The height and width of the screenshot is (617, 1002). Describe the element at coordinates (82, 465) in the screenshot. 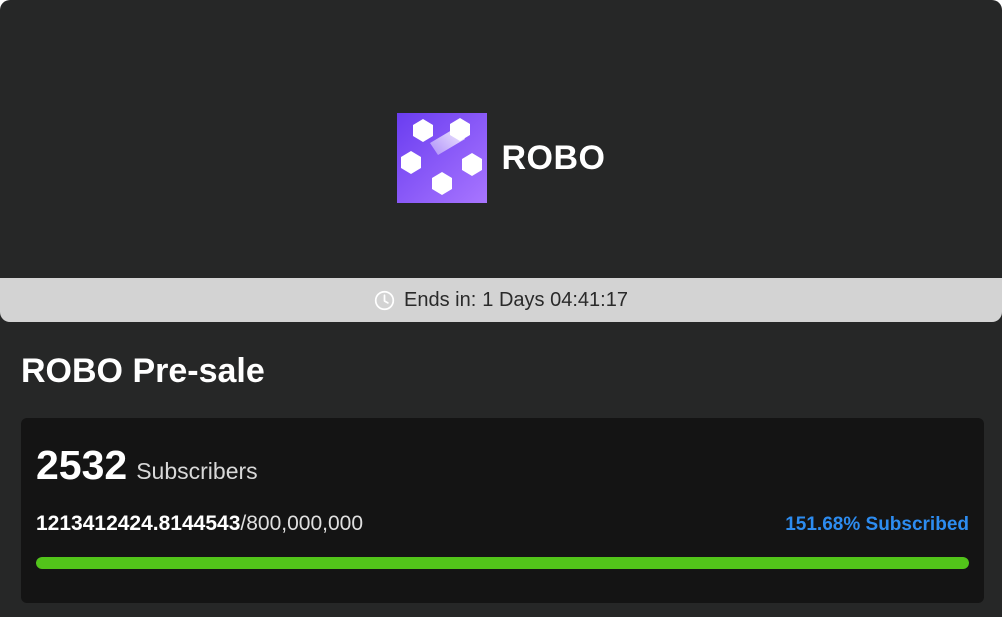

I see `subscribers-count: 2532` at that location.